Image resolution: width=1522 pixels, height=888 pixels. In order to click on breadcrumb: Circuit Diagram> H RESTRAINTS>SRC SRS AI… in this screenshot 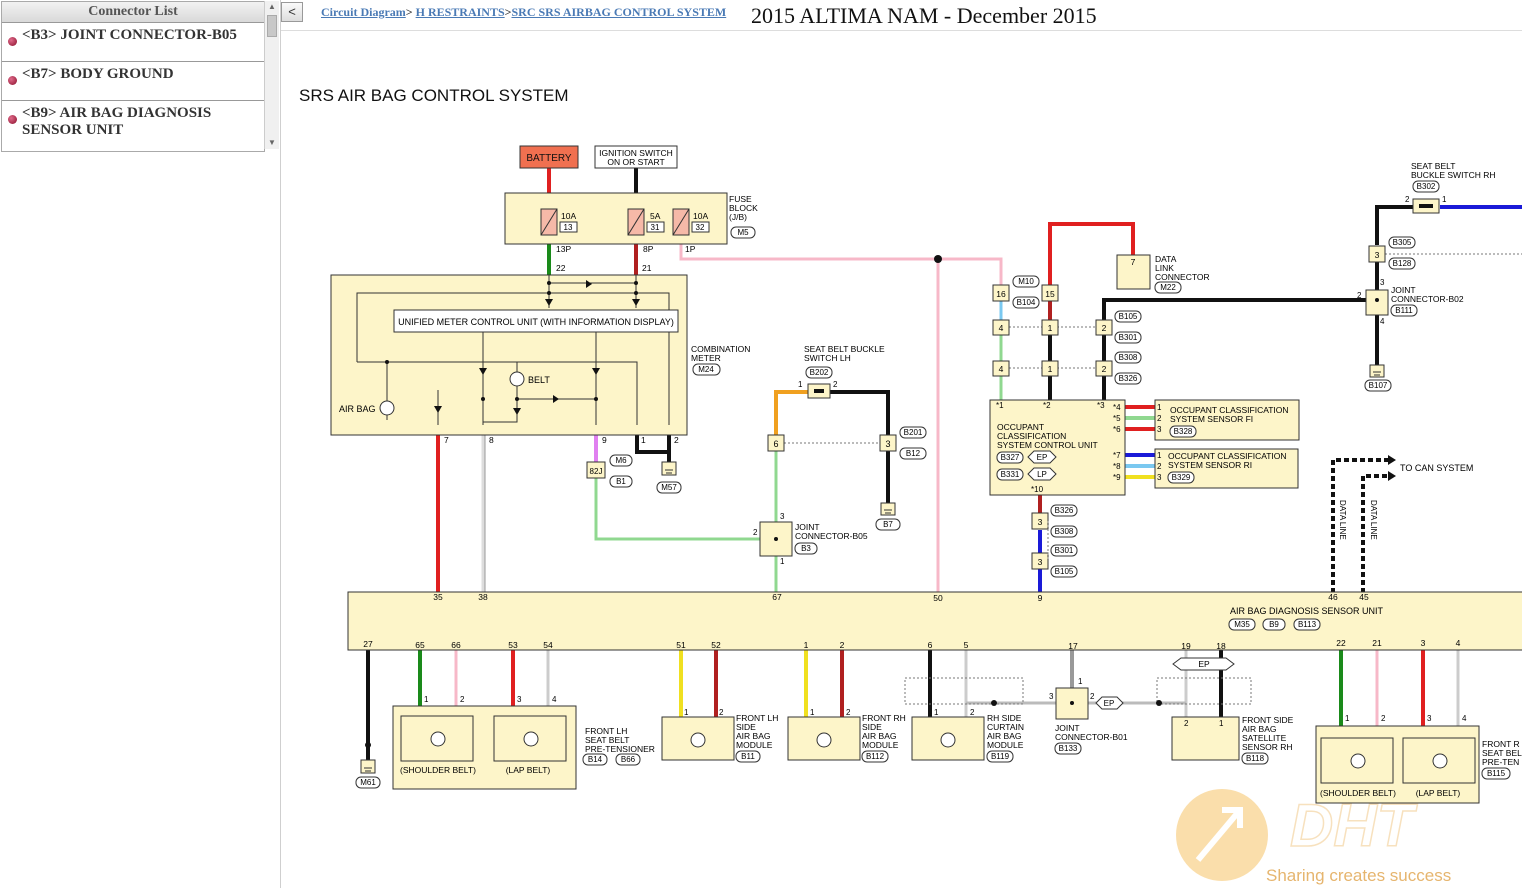, I will do `click(523, 12)`.